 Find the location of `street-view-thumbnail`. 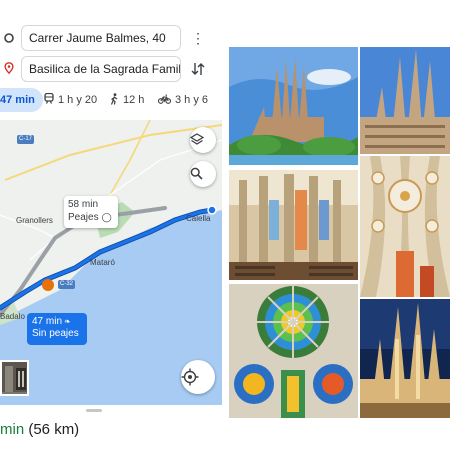

street-view-thumbnail is located at coordinates (14, 378).